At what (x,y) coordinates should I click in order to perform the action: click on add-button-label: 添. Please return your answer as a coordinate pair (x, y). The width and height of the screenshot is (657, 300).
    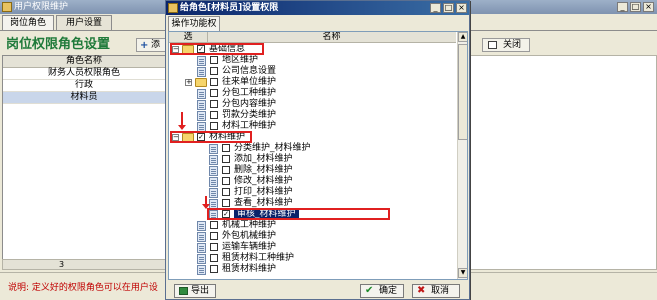
    Looking at the image, I should click on (156, 45).